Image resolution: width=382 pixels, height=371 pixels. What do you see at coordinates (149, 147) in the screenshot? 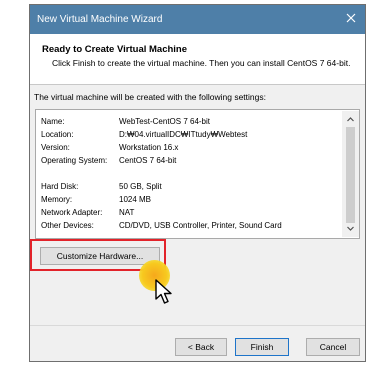
I see `setting-value: Workstation 16.x` at bounding box center [149, 147].